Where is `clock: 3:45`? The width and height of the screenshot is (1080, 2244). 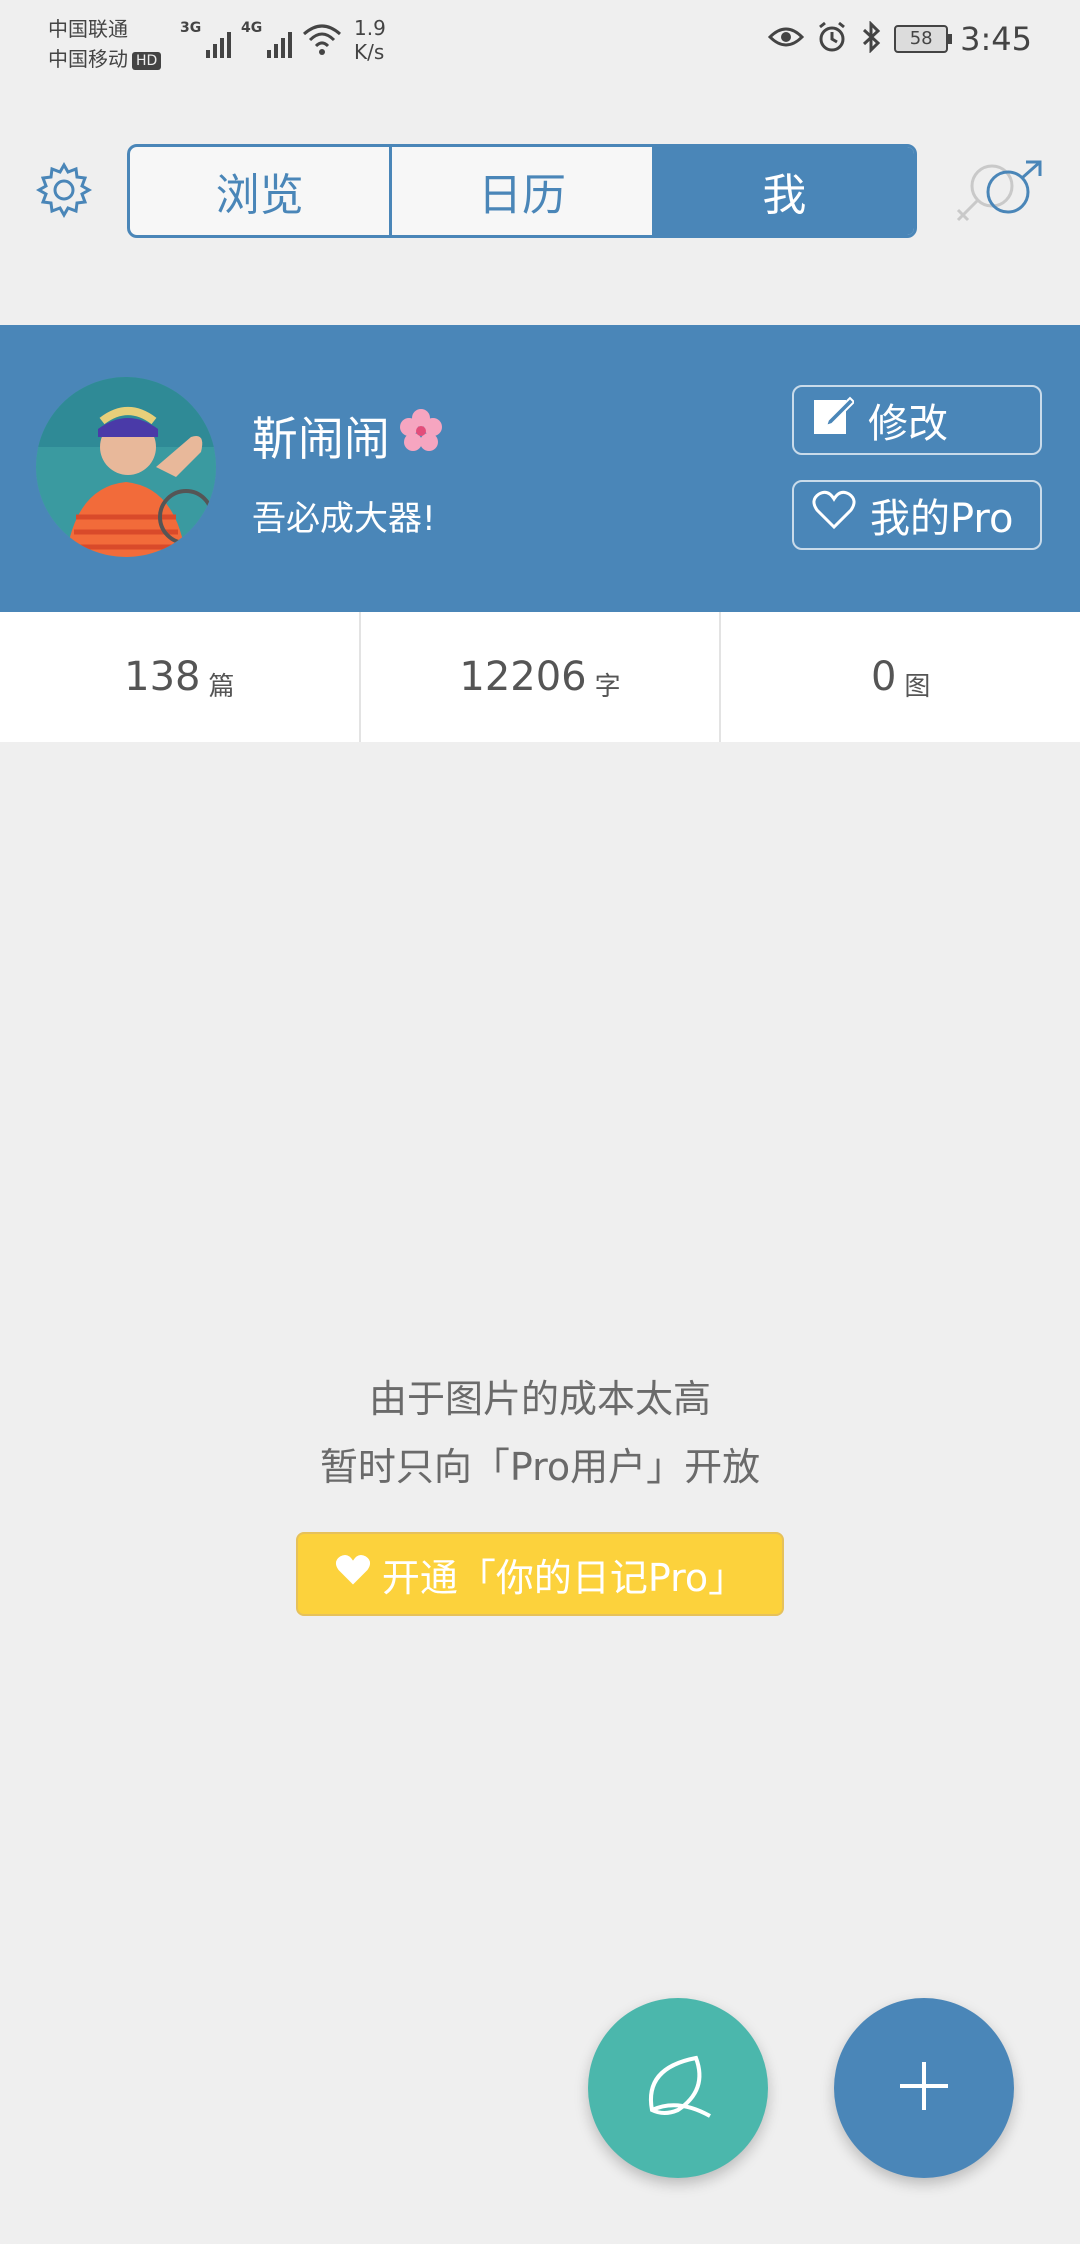
clock: 3:45 is located at coordinates (996, 39).